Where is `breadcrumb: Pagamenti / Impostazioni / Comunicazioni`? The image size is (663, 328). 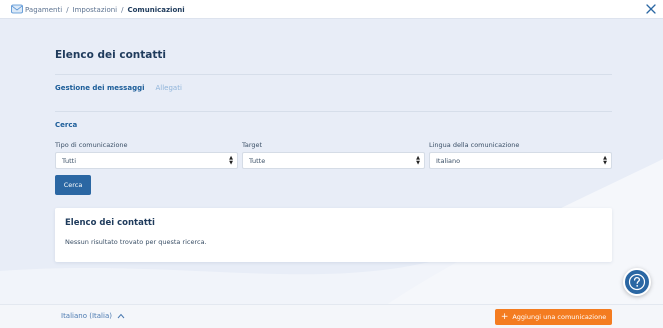
breadcrumb: Pagamenti / Impostazioni / Comunicazioni is located at coordinates (105, 9).